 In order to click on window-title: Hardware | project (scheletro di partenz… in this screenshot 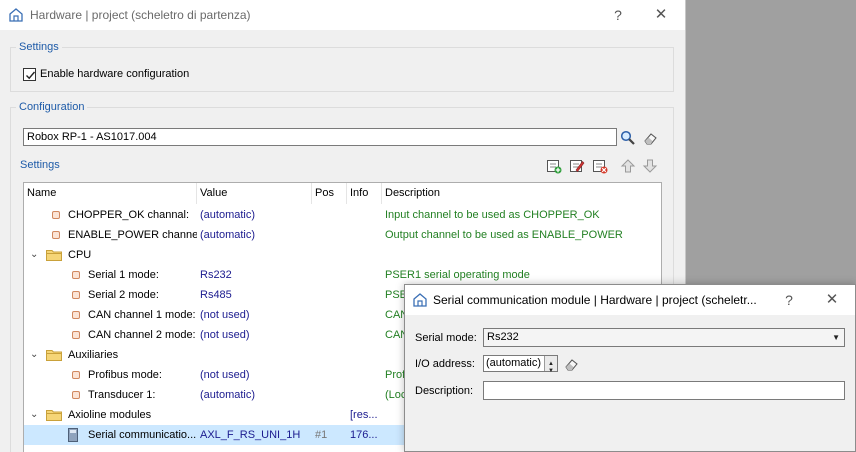, I will do `click(140, 15)`.